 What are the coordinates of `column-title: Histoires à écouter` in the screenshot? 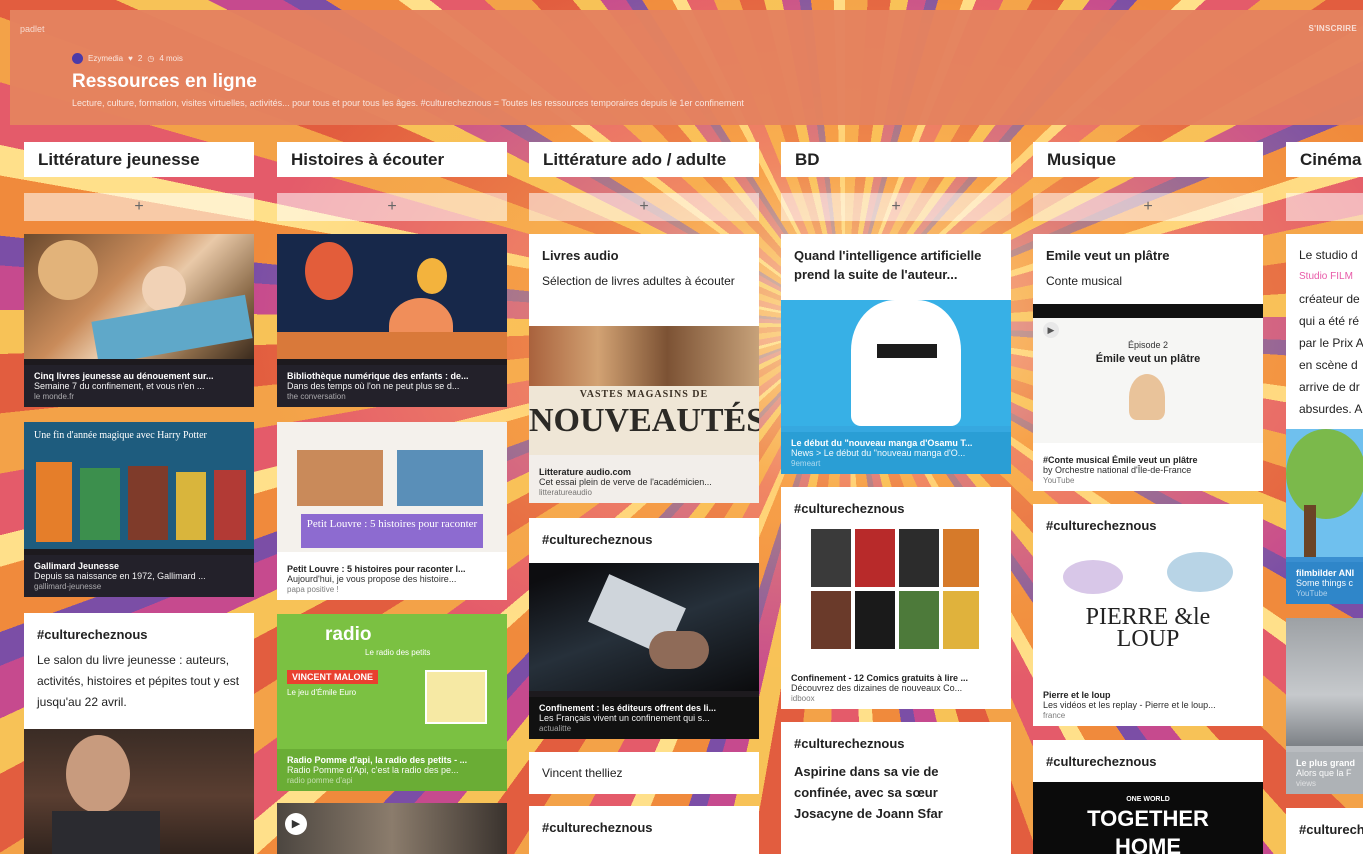 It's located at (392, 159).